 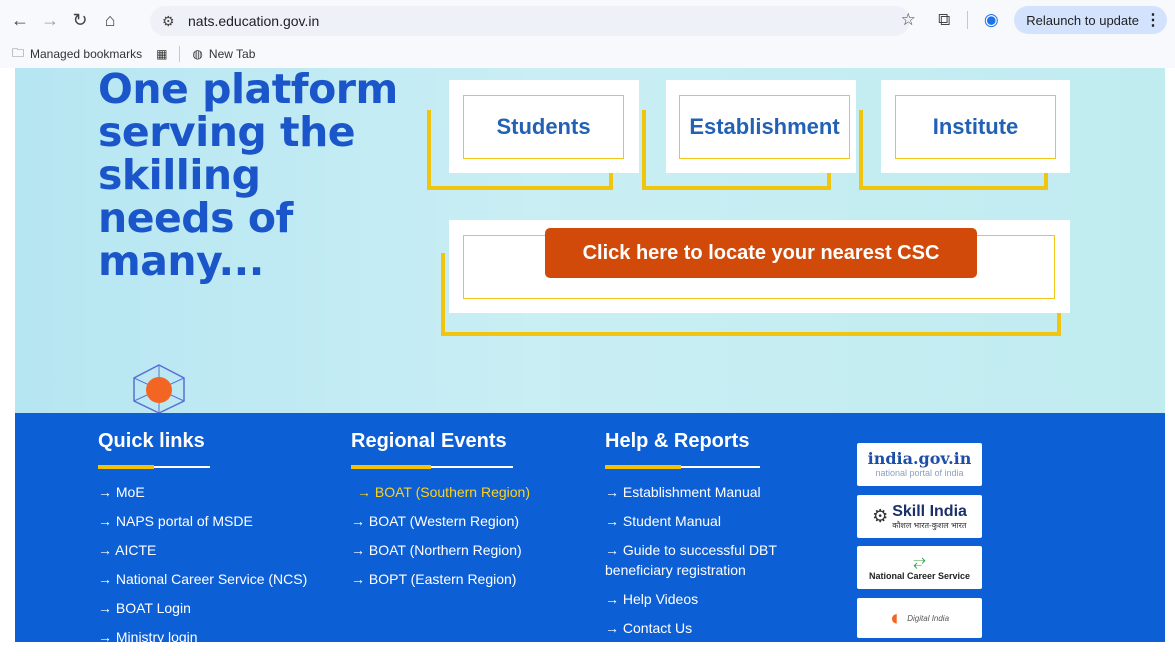 I want to click on quick-link-aicte: → AICTE, so click(x=213, y=550).